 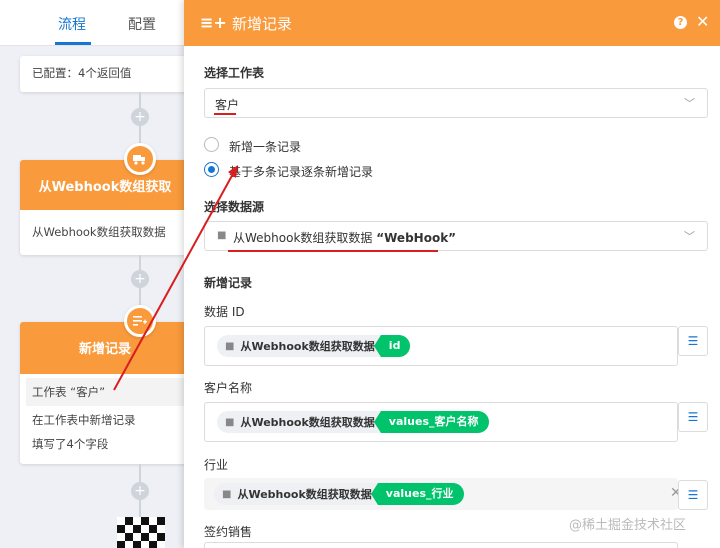 What do you see at coordinates (175, 278) in the screenshot?
I see `annotation-arrow` at bounding box center [175, 278].